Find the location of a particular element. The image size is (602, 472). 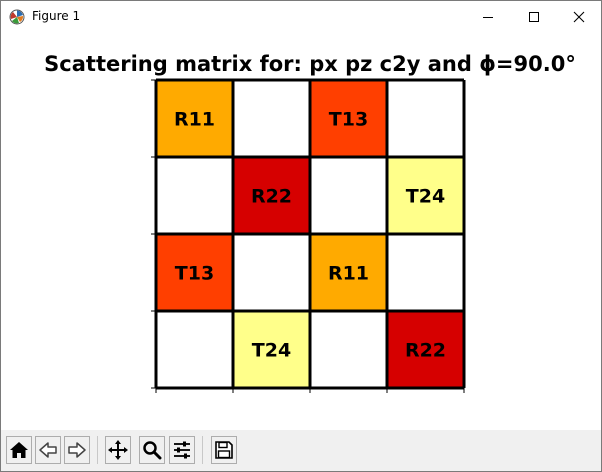

maximize-button is located at coordinates (534, 16).